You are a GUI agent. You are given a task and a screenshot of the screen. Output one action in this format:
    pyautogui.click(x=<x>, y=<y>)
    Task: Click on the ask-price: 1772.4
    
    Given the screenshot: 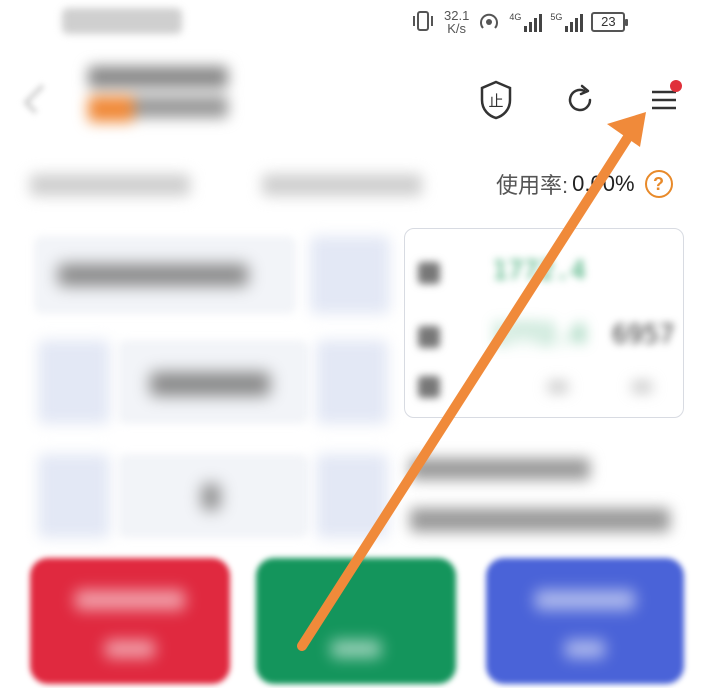 What is the action you would take?
    pyautogui.click(x=539, y=271)
    